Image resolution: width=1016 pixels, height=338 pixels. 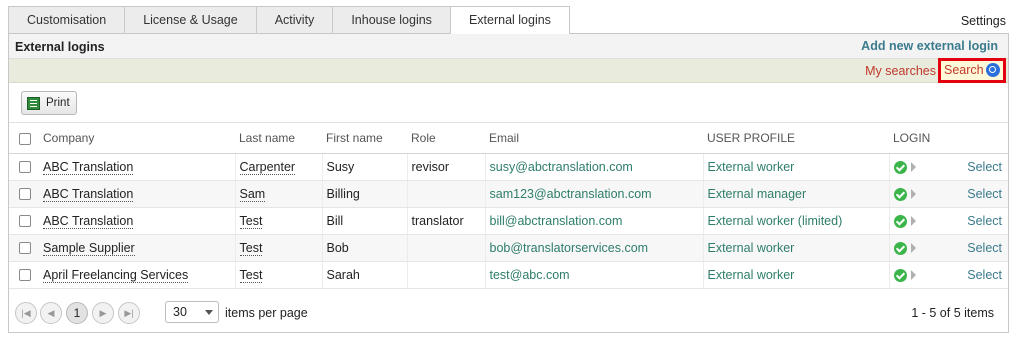 I want to click on chevron-down-icon, so click(x=209, y=312).